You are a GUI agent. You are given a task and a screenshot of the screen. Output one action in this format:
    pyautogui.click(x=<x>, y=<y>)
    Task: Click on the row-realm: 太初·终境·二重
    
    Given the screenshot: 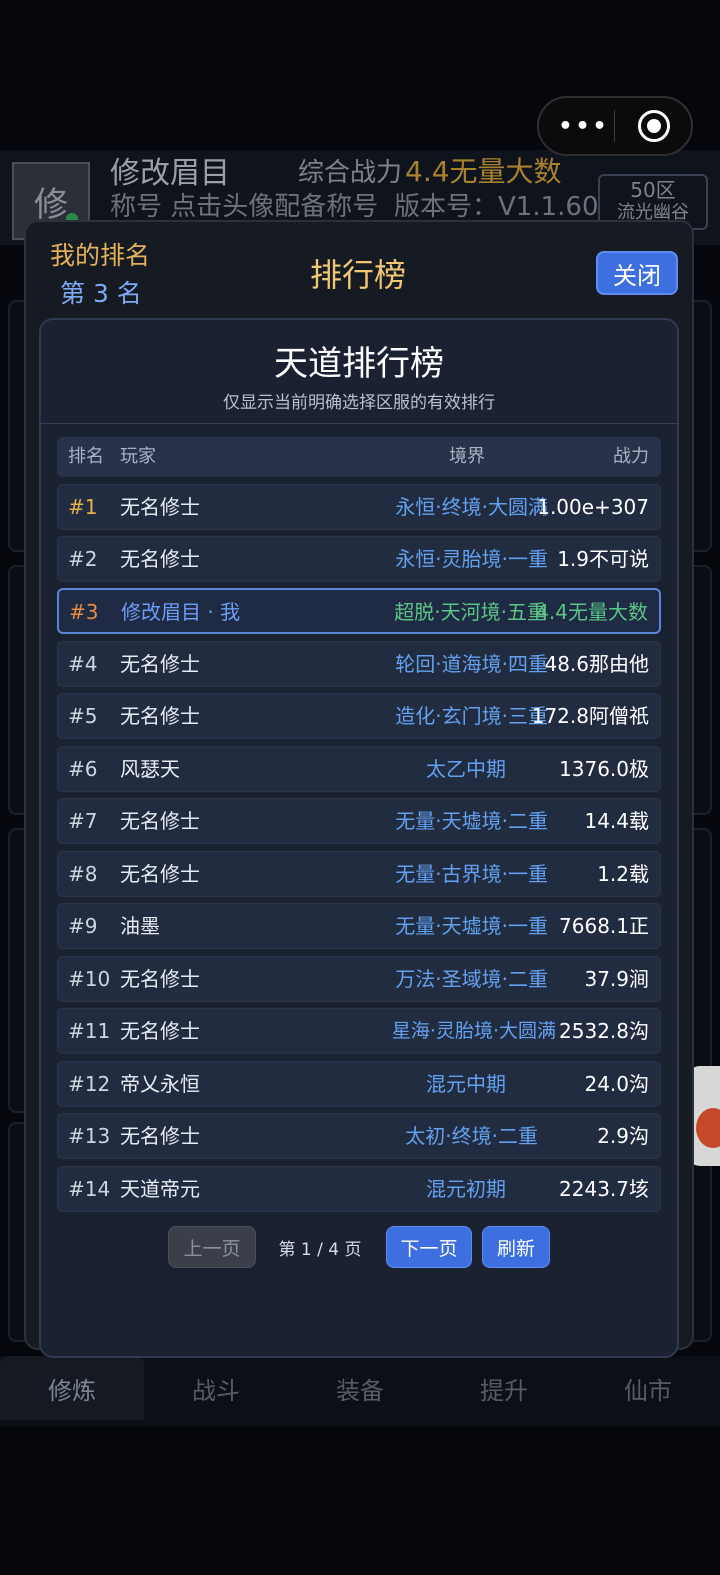 What is the action you would take?
    pyautogui.click(x=471, y=1136)
    